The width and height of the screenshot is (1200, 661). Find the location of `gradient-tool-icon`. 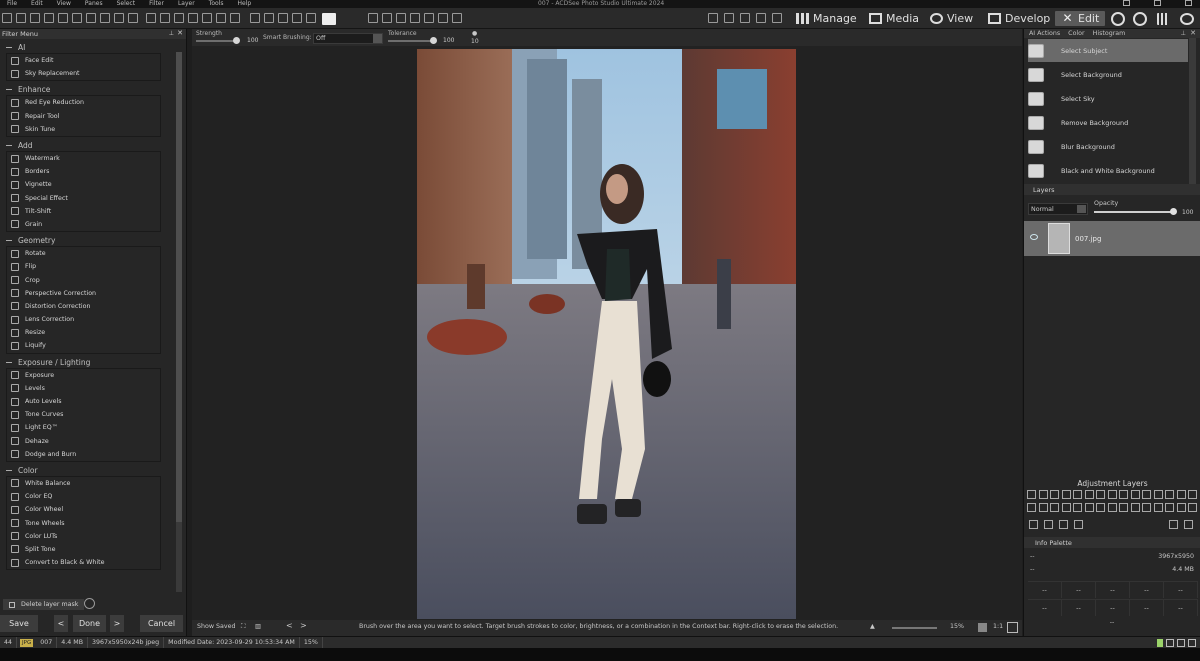

gradient-tool-icon is located at coordinates (283, 18).